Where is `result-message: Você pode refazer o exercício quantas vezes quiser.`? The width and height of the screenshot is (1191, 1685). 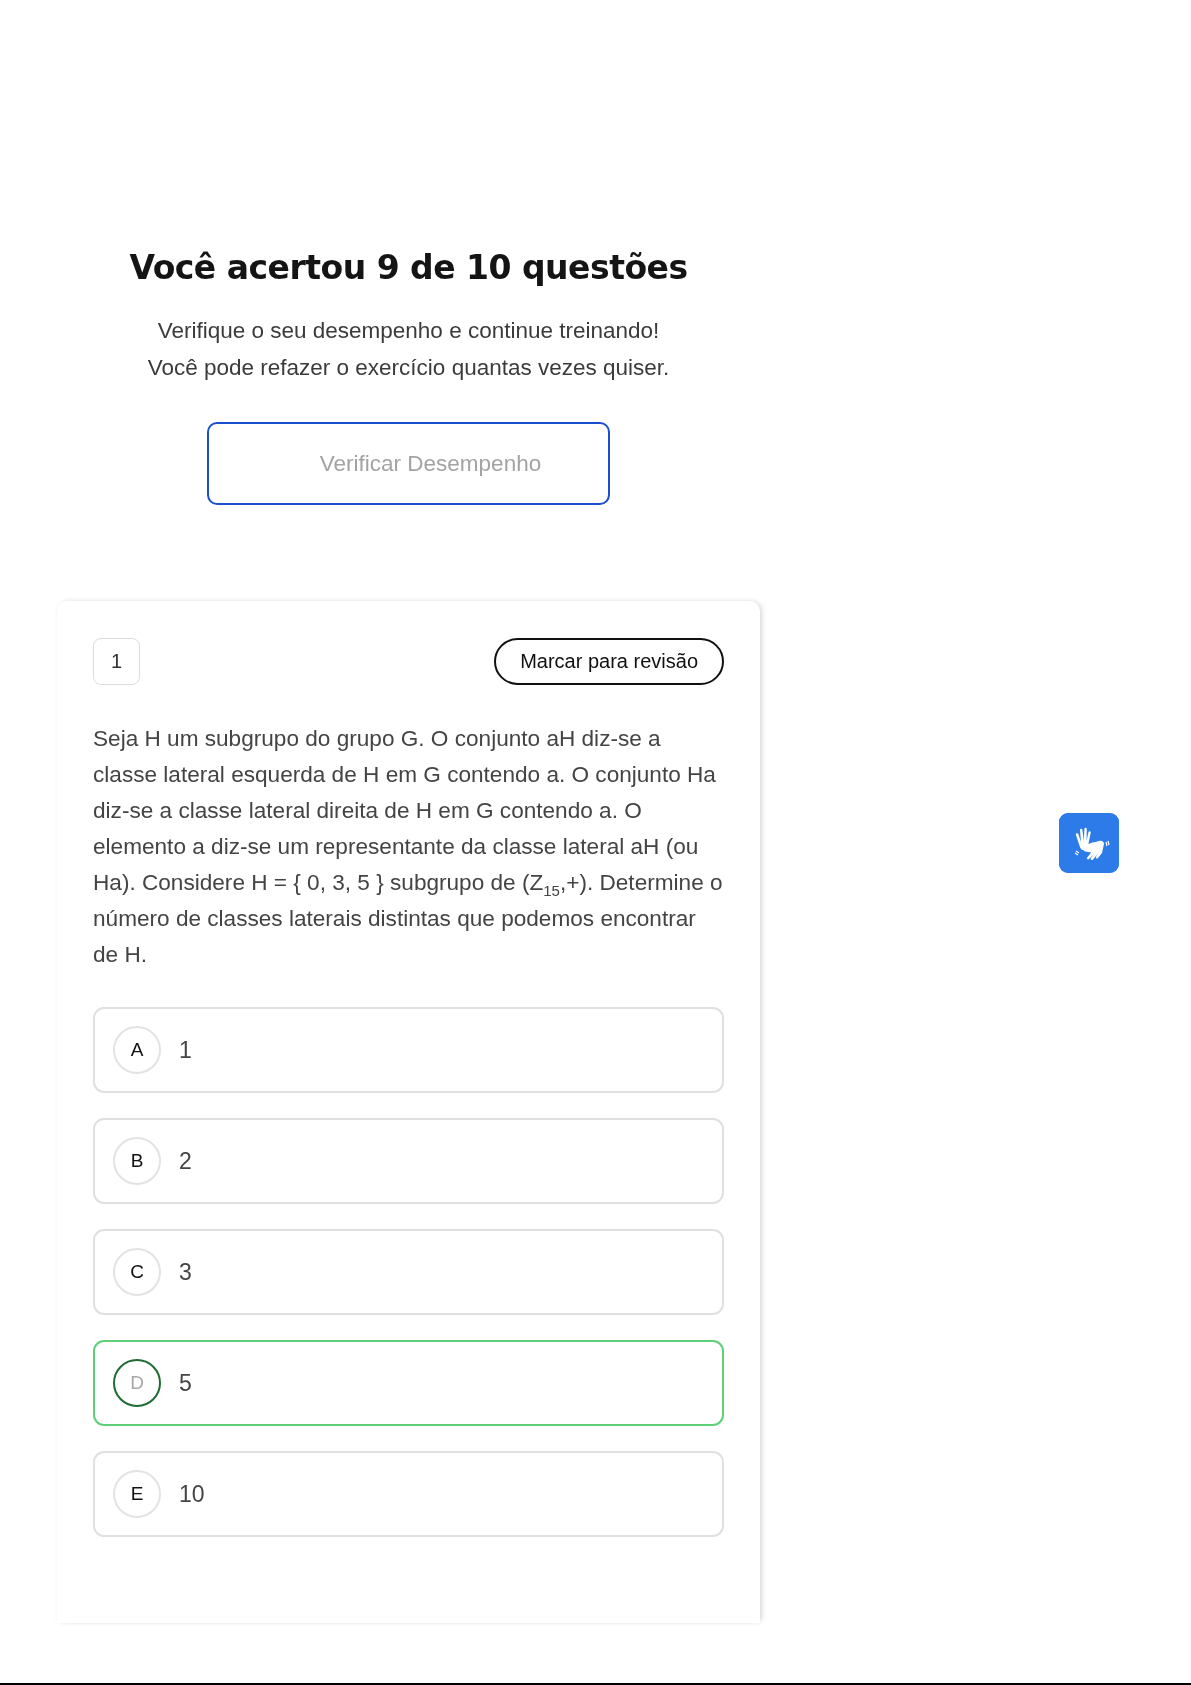 result-message: Você pode refazer o exercício quantas vezes quiser. is located at coordinates (408, 368).